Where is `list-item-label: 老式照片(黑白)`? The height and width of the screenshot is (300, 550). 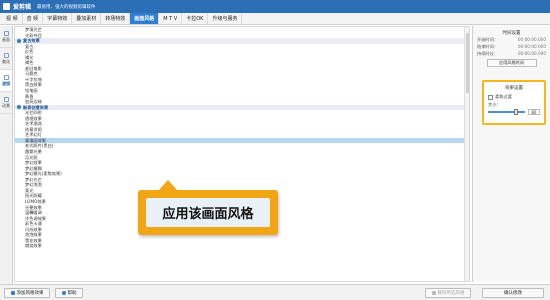
list-item-label: 老式照片(黑白) is located at coordinates (39, 146).